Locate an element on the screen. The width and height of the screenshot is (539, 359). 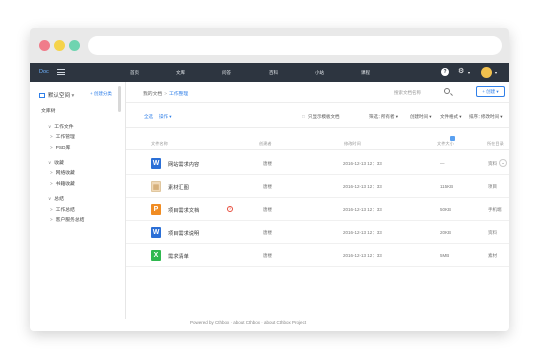
table-row: W 网站需求内容 唐楼 2016-12-13 12：33 — 资料 ⌄ is located at coordinates (317, 163).